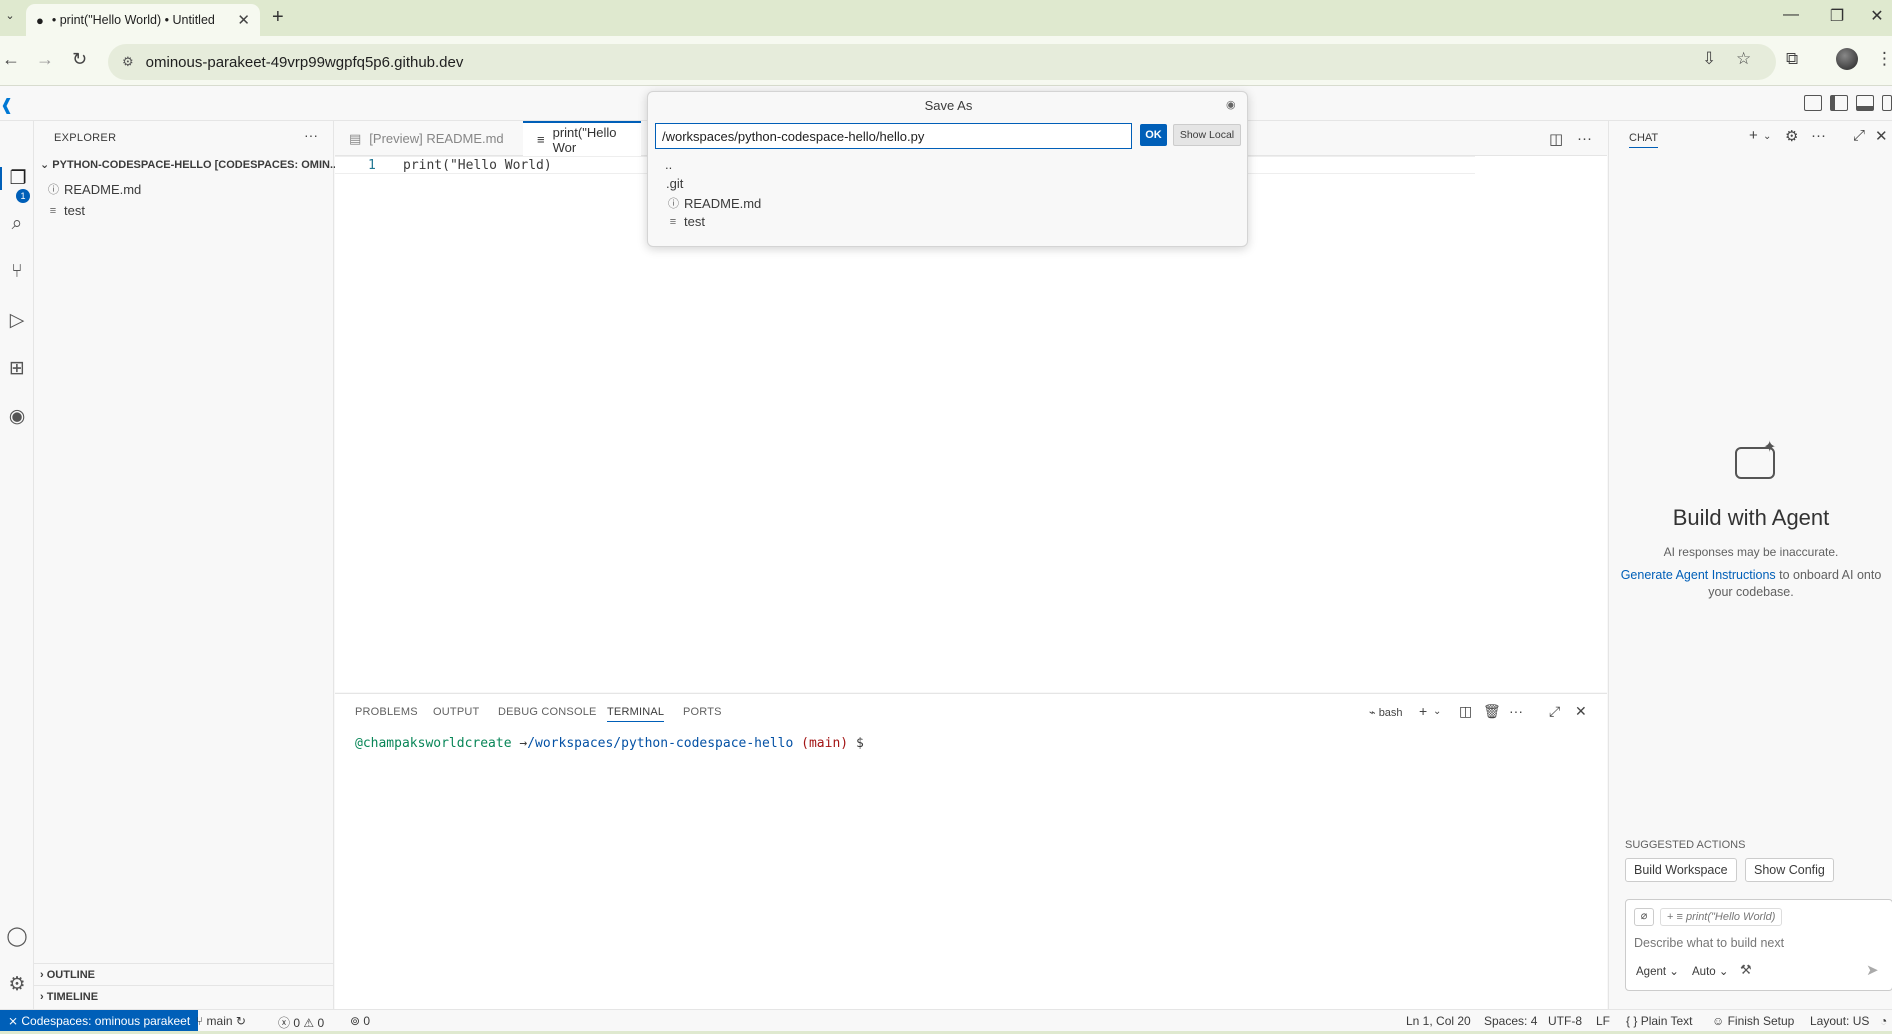  What do you see at coordinates (1516, 711) in the screenshot?
I see `panel-more-icon: ···` at bounding box center [1516, 711].